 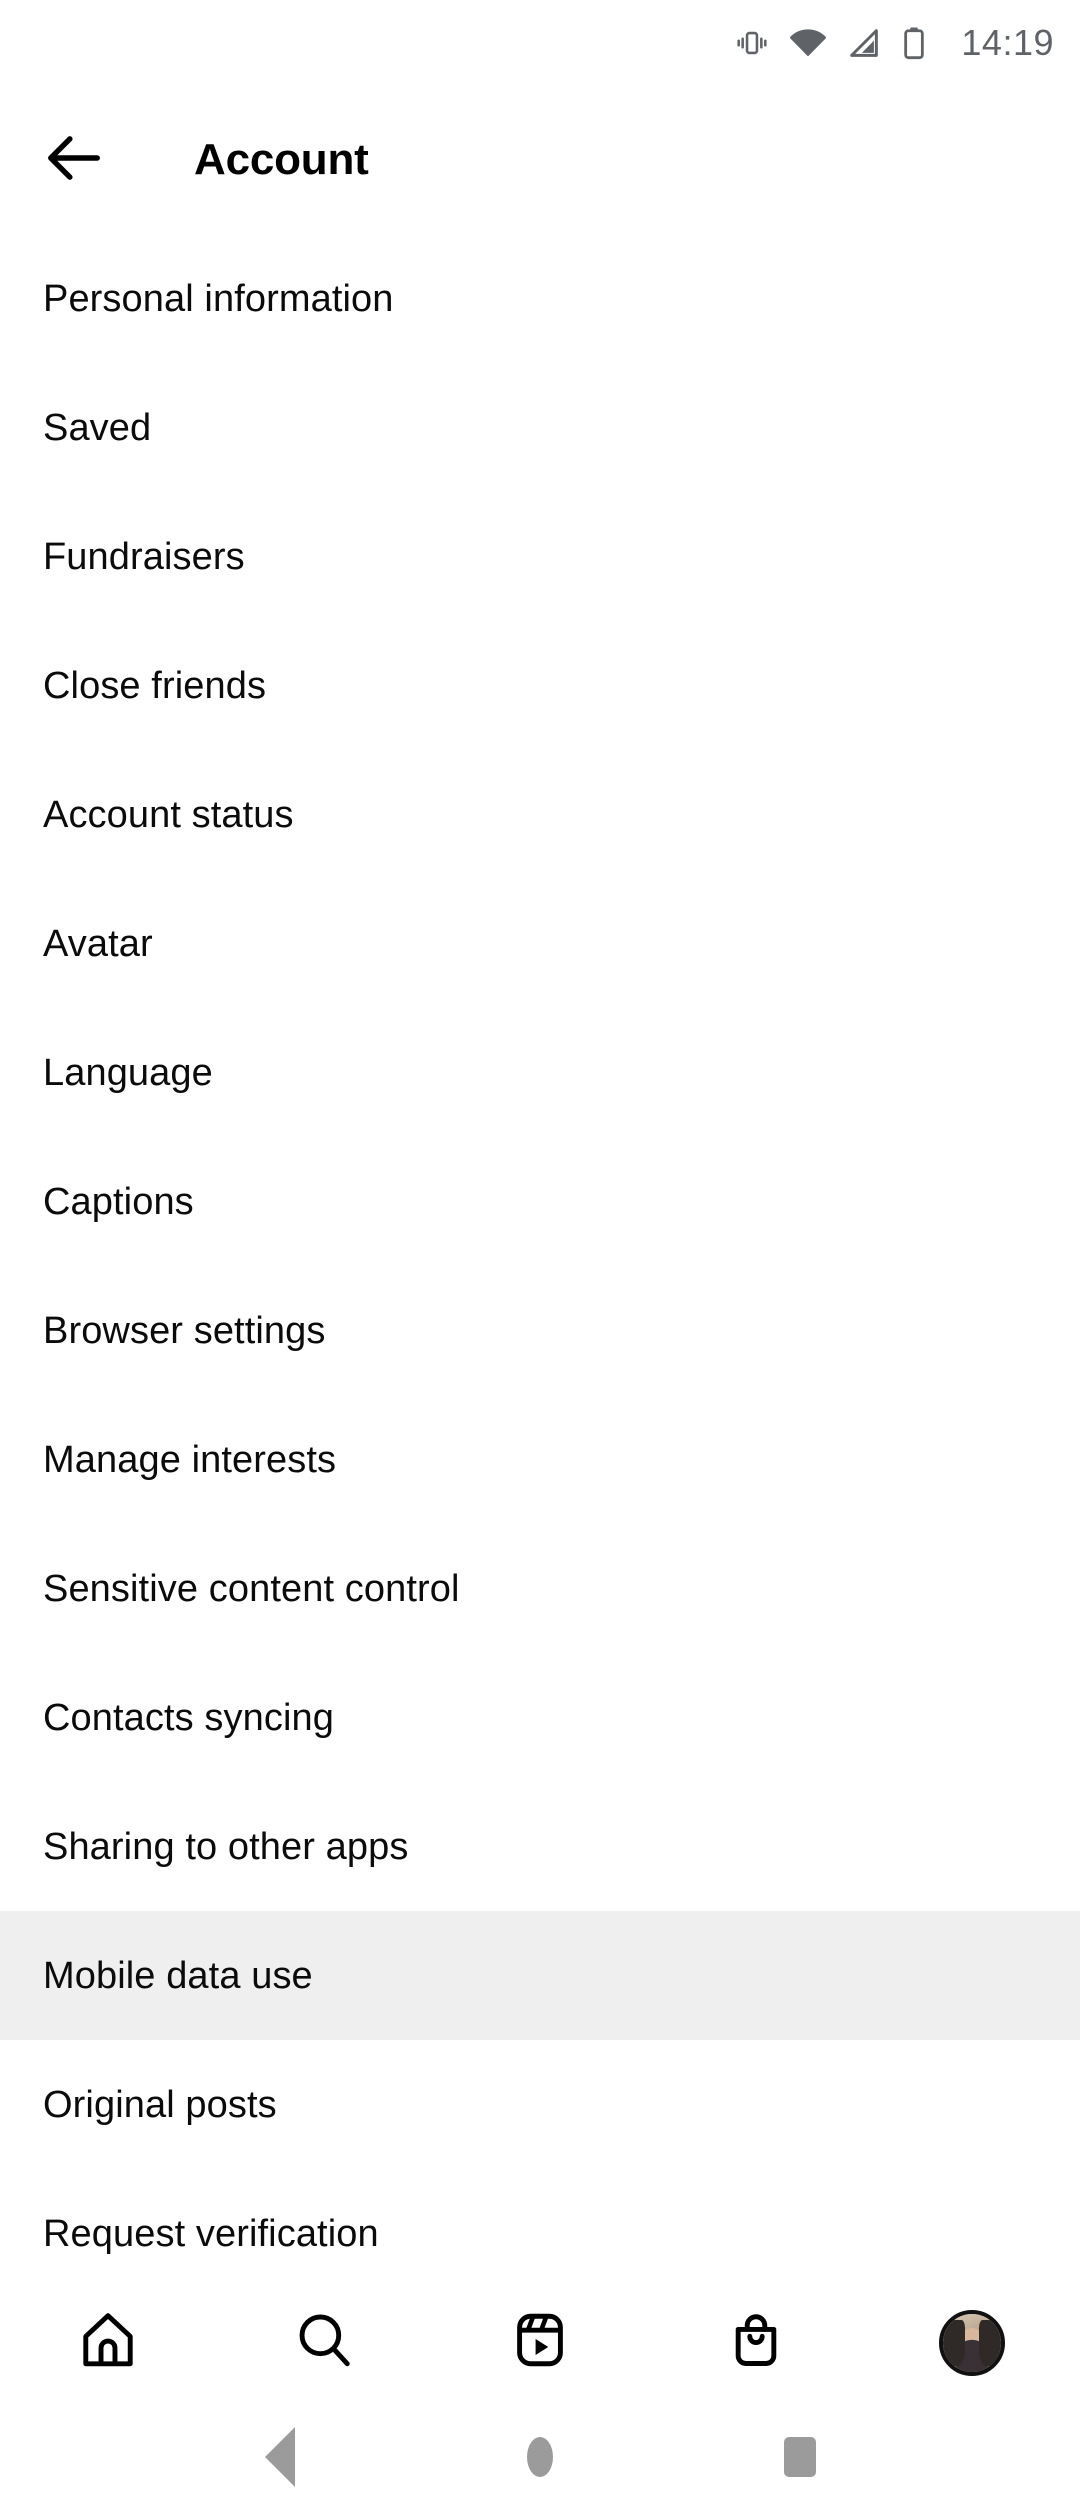 What do you see at coordinates (540, 1588) in the screenshot?
I see `settings-row: Sensitive content control` at bounding box center [540, 1588].